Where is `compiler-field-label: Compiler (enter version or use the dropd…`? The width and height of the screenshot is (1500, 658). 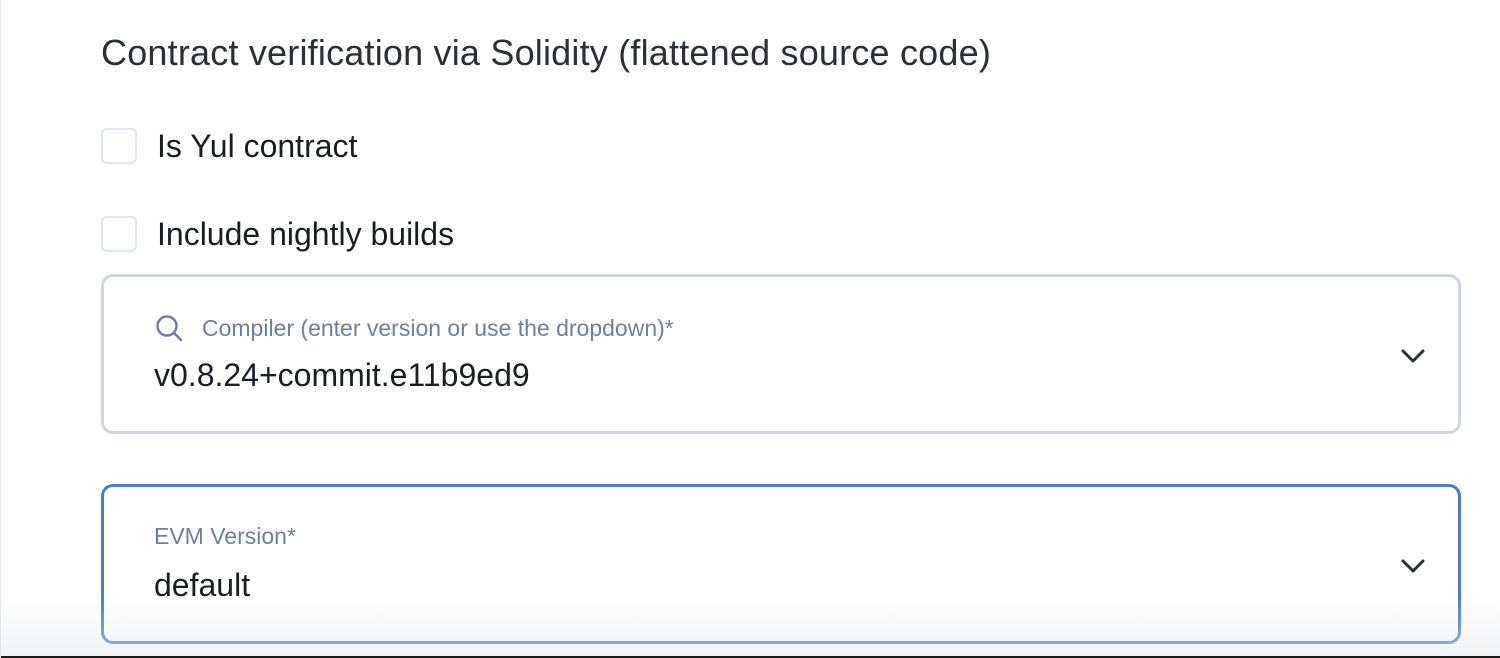
compiler-field-label: Compiler (enter version or use the dropd… is located at coordinates (438, 327).